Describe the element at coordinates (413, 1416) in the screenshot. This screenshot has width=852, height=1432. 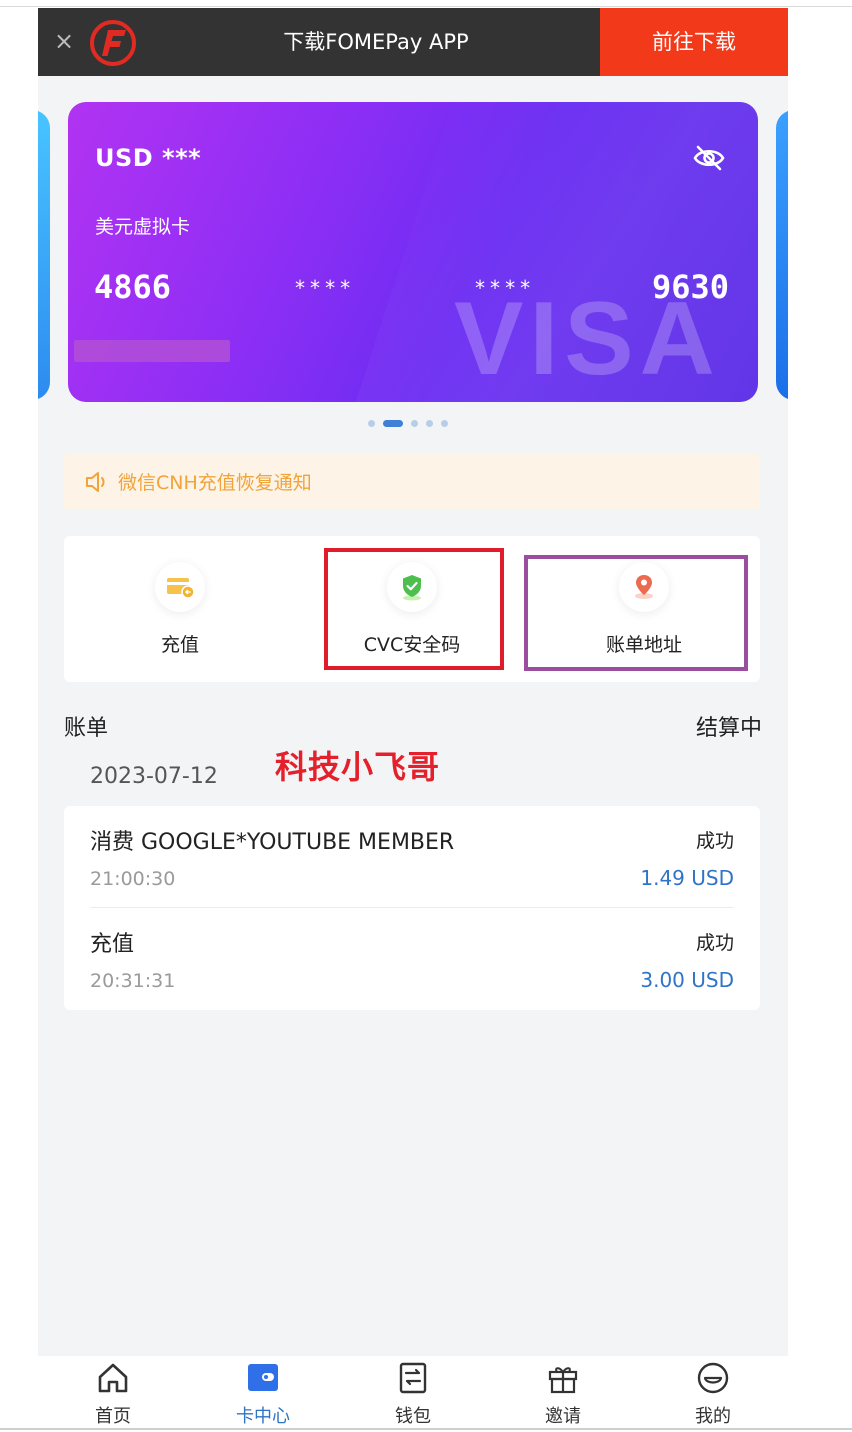
I see `tab-label: 钱包` at that location.